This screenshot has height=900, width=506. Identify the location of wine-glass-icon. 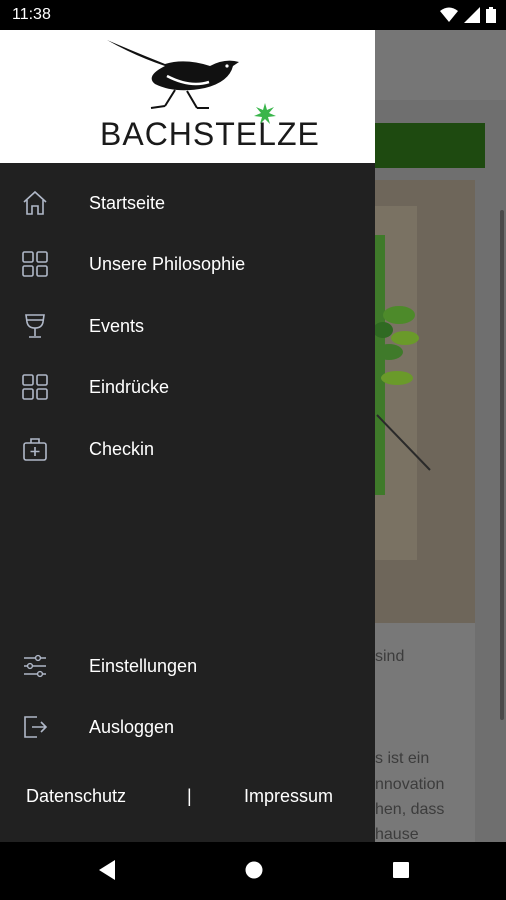
(35, 326).